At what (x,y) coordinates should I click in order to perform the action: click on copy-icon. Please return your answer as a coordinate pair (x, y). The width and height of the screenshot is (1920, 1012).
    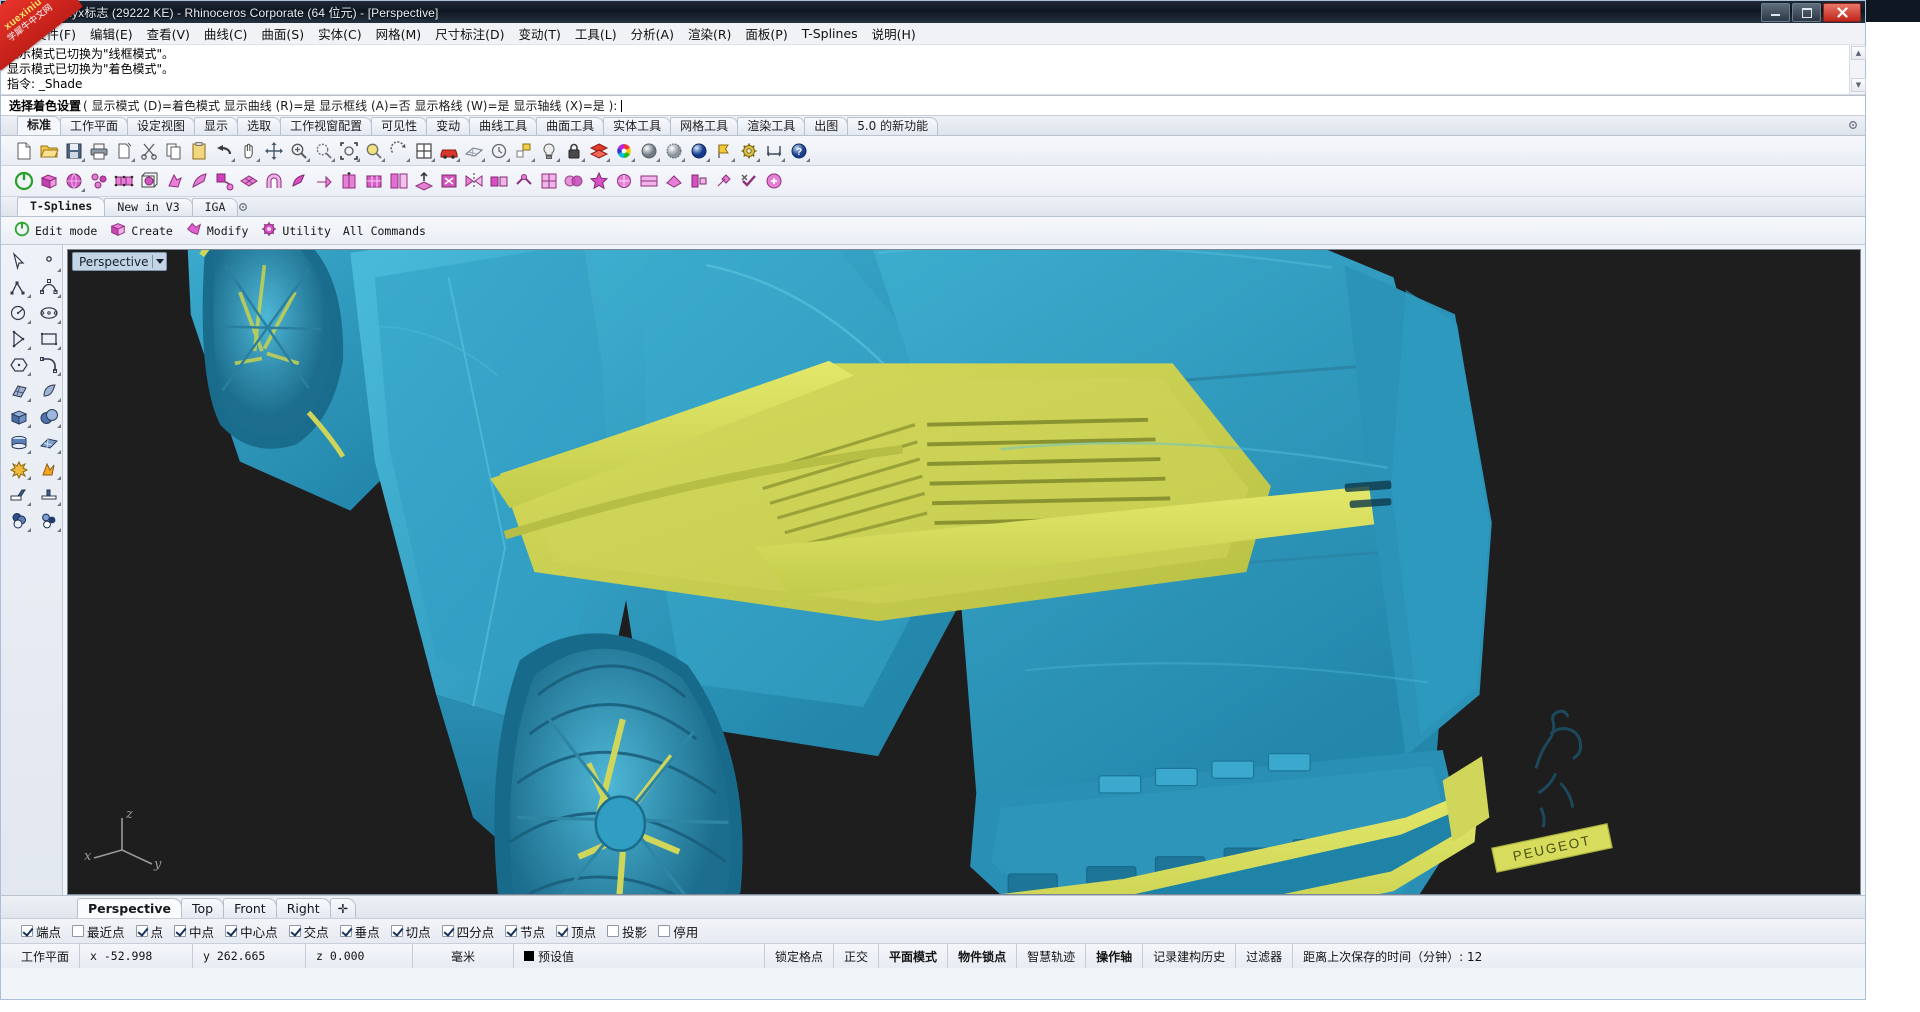
    Looking at the image, I should click on (174, 151).